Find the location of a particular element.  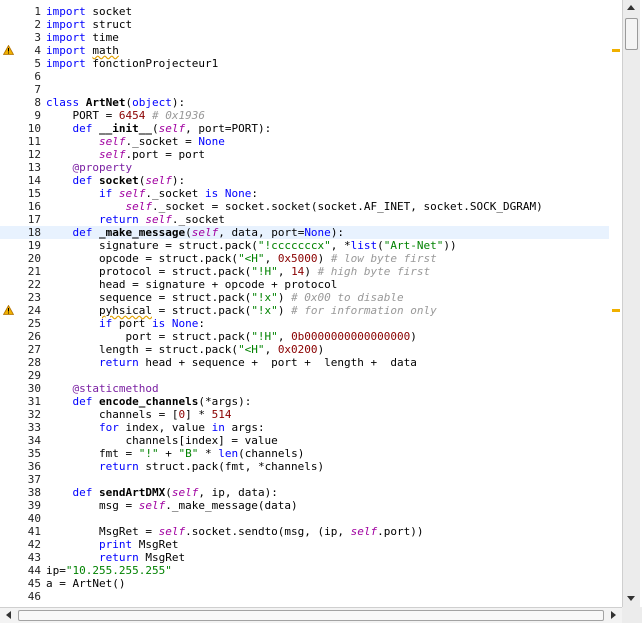

code-text: PORT = 6454 # 0x1936 is located at coordinates (334, 115).